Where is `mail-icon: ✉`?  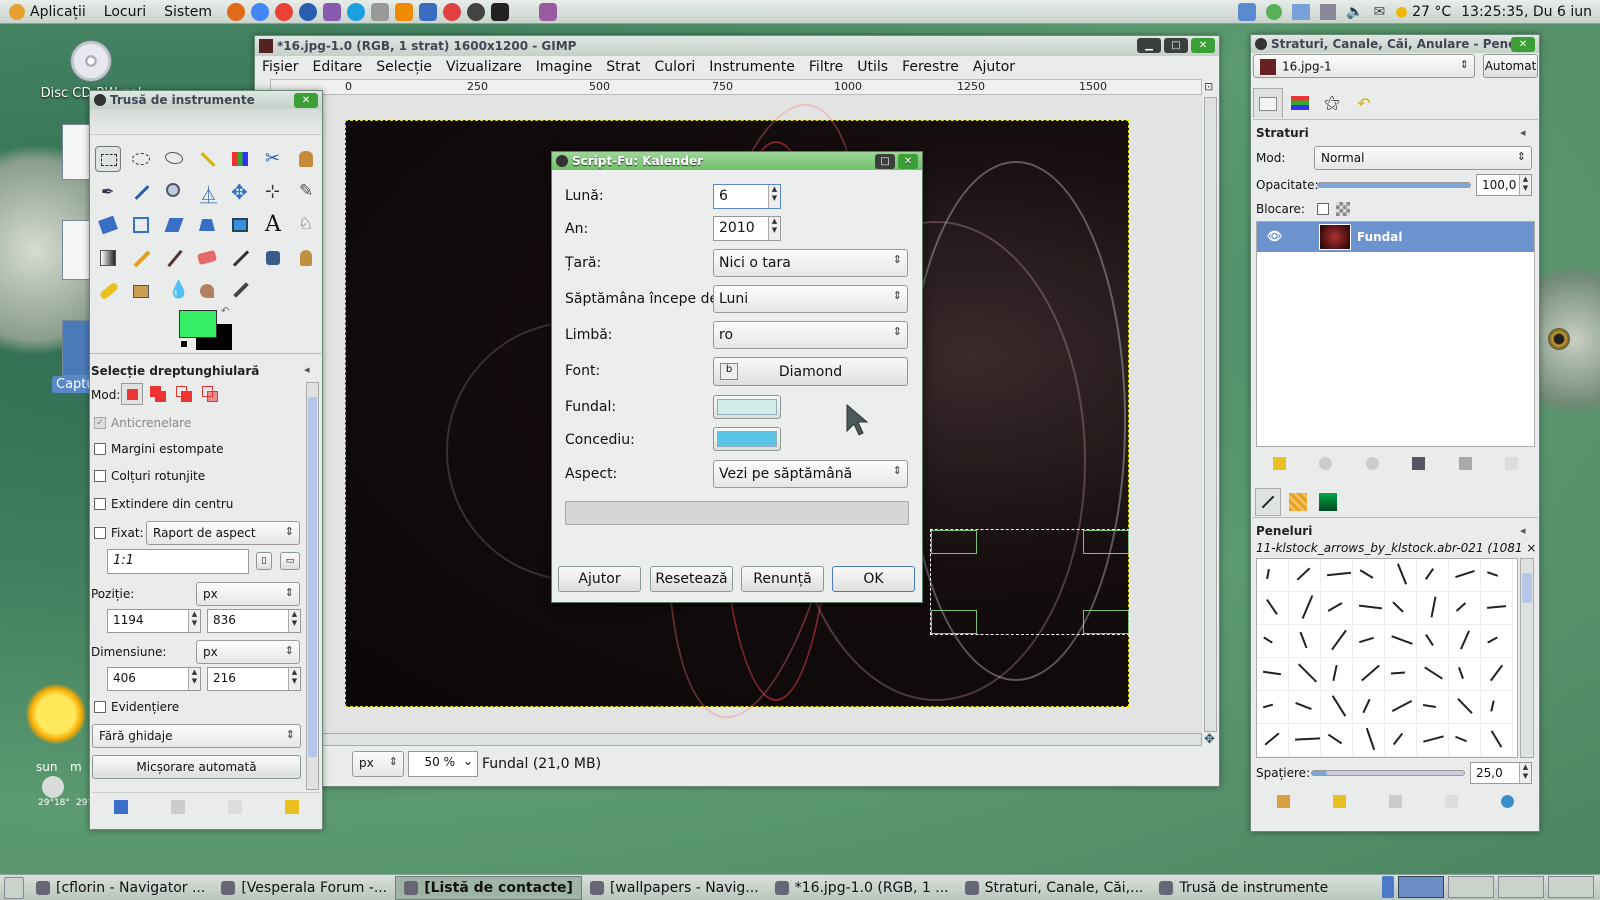
mail-icon: ✉ is located at coordinates (1380, 12).